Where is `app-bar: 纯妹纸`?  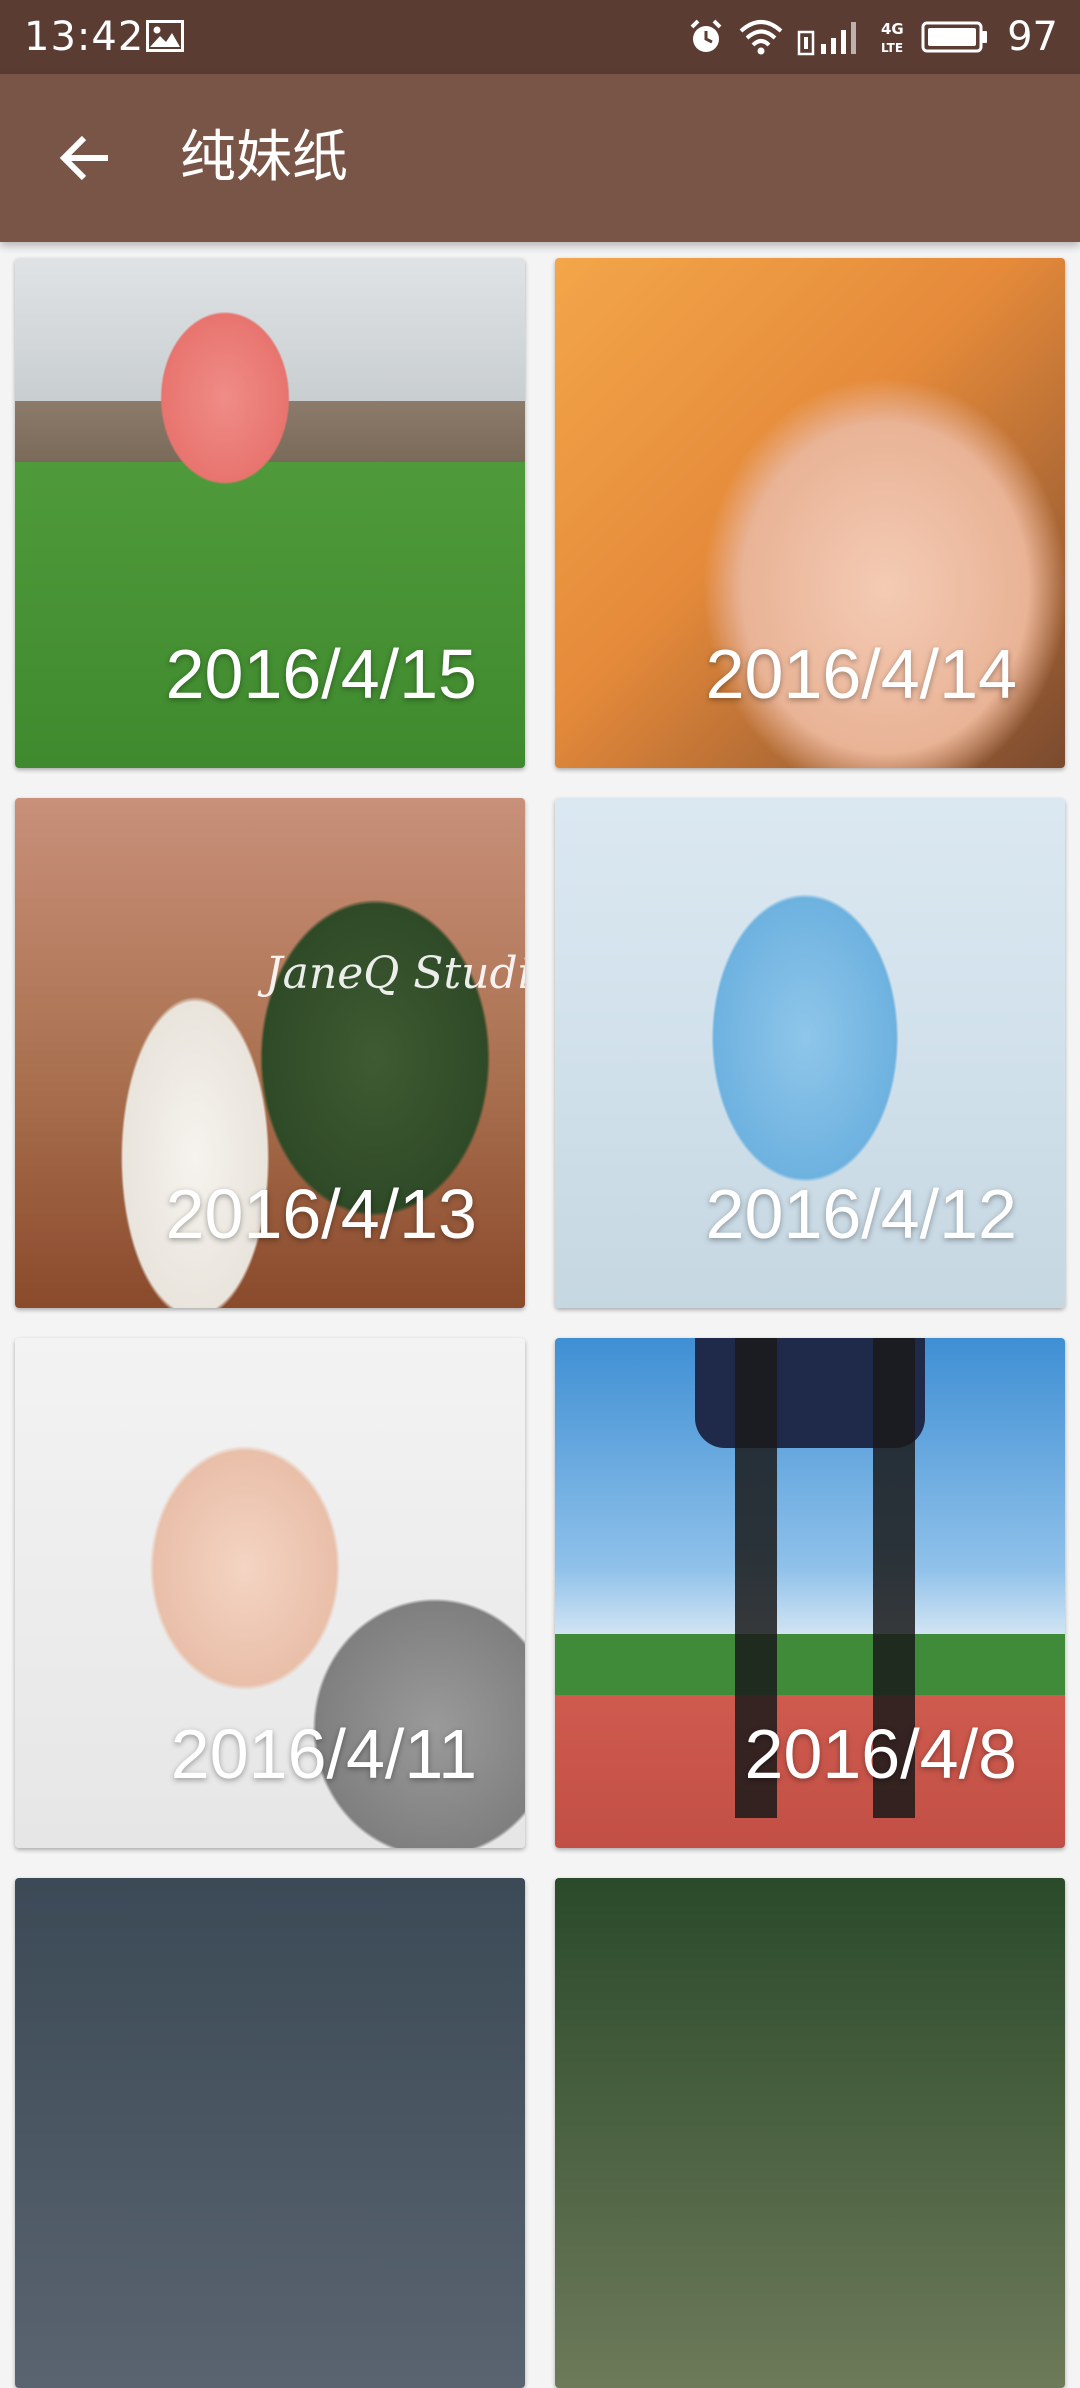
app-bar: 纯妹纸 is located at coordinates (540, 158).